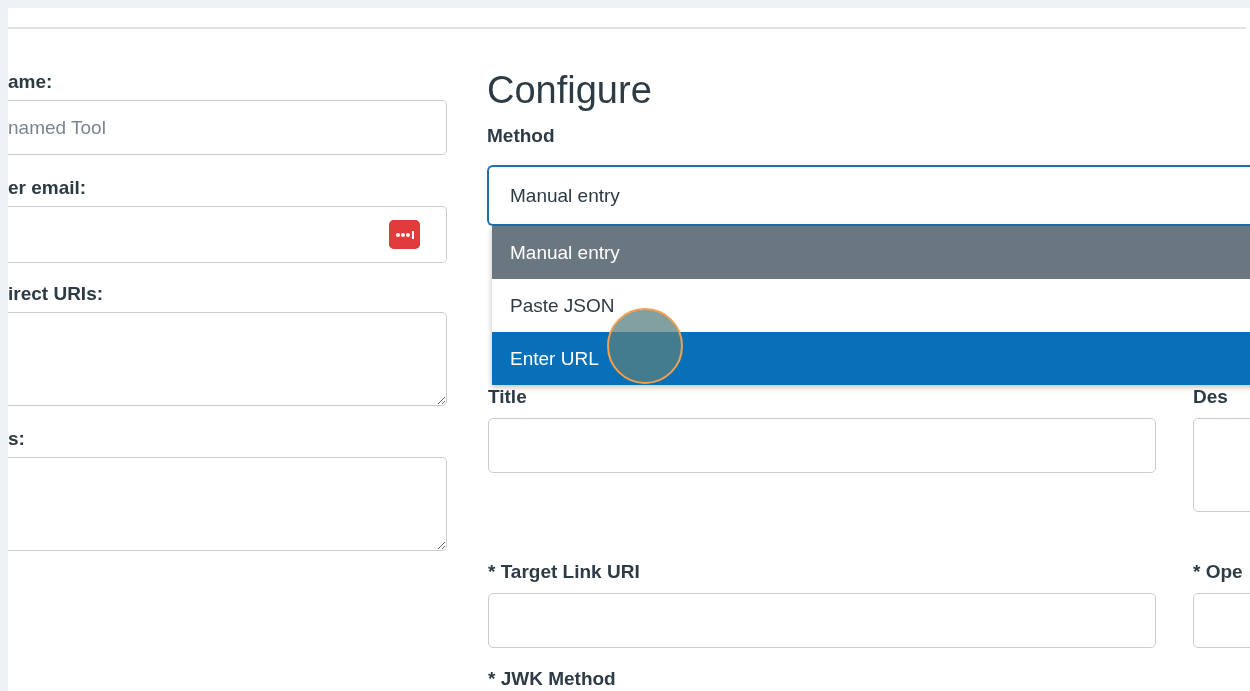  What do you see at coordinates (871, 252) in the screenshot?
I see `dropdown-option: Manual entry` at bounding box center [871, 252].